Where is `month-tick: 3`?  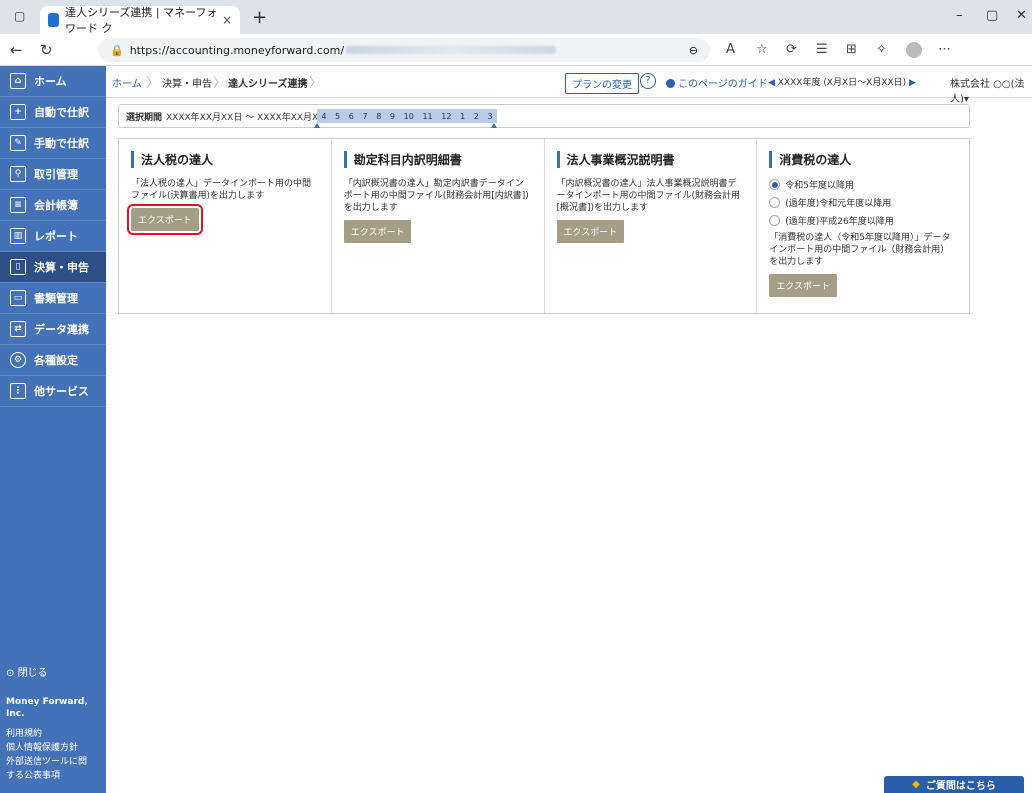
month-tick: 3 is located at coordinates (490, 116).